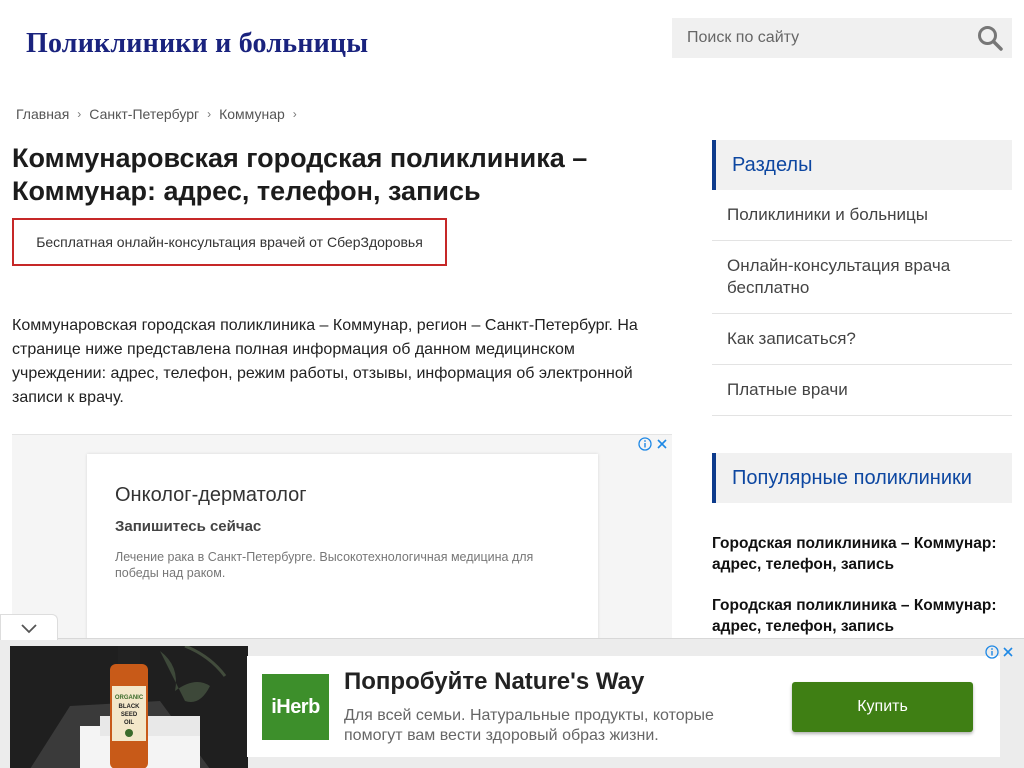 The height and width of the screenshot is (768, 1024). I want to click on ad-title: Онколог-дерматолог, so click(211, 495).